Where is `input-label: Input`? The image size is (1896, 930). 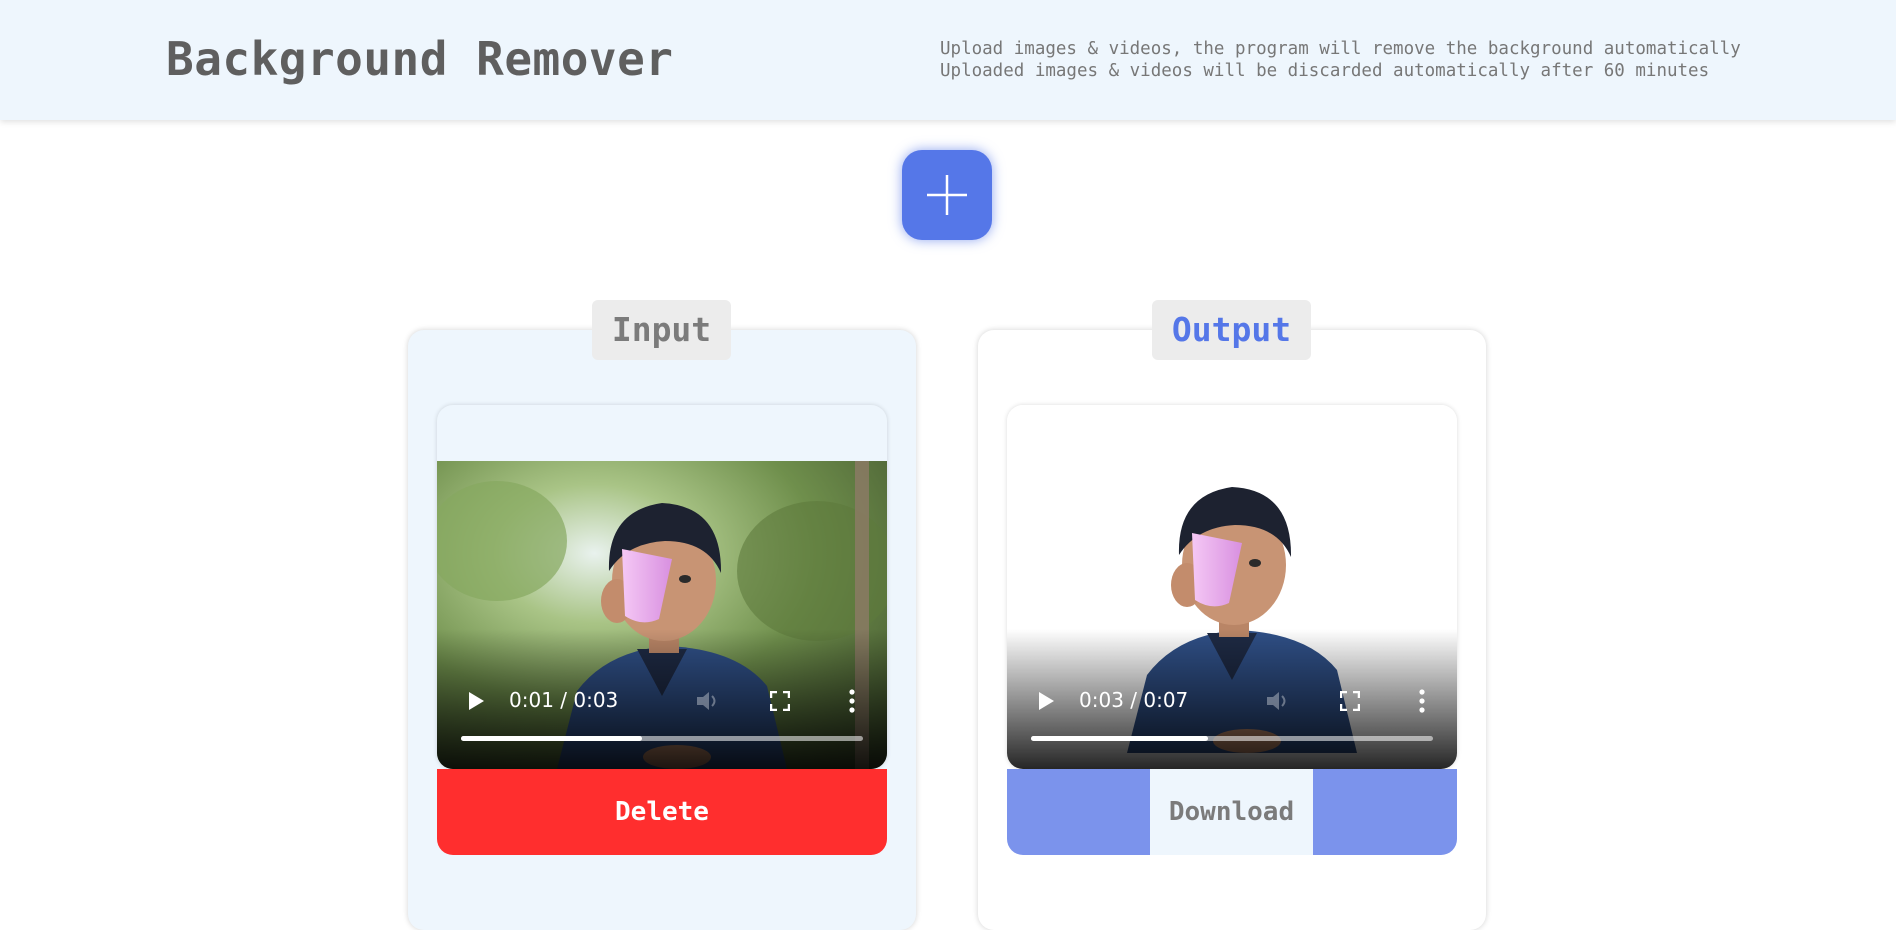
input-label: Input is located at coordinates (661, 330).